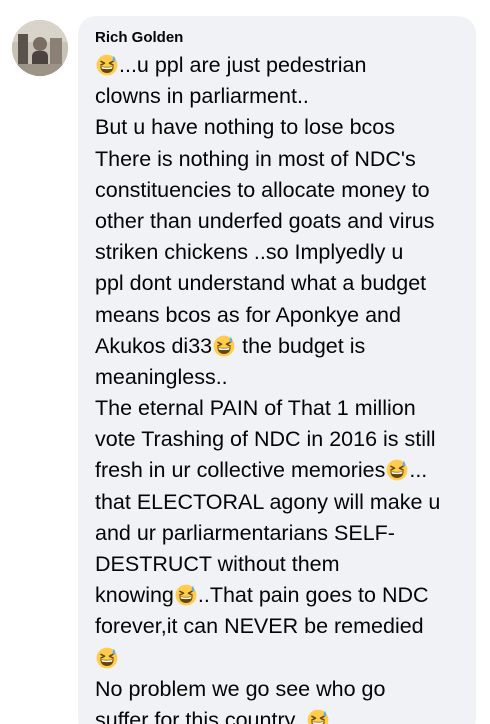  What do you see at coordinates (279, 658) in the screenshot?
I see `comment-line` at bounding box center [279, 658].